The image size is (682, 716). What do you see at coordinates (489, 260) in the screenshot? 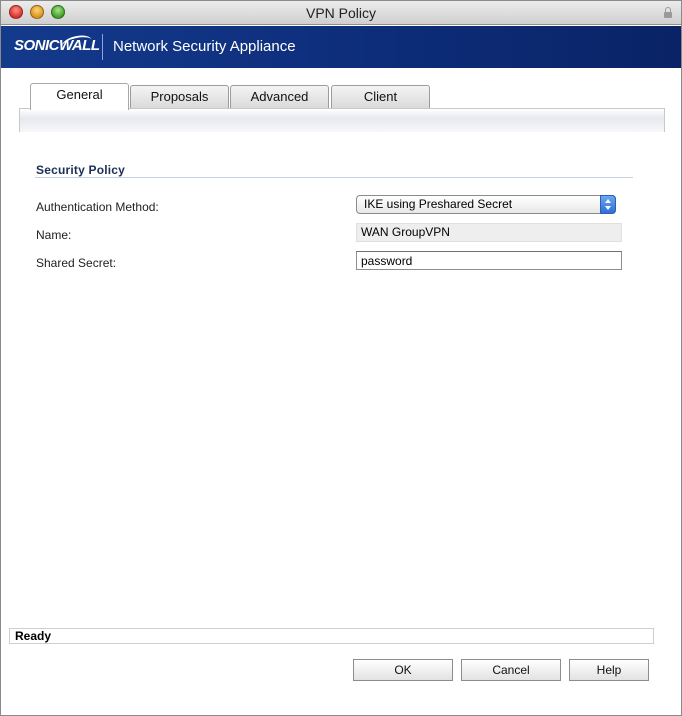
I see `shared-secret-input` at bounding box center [489, 260].